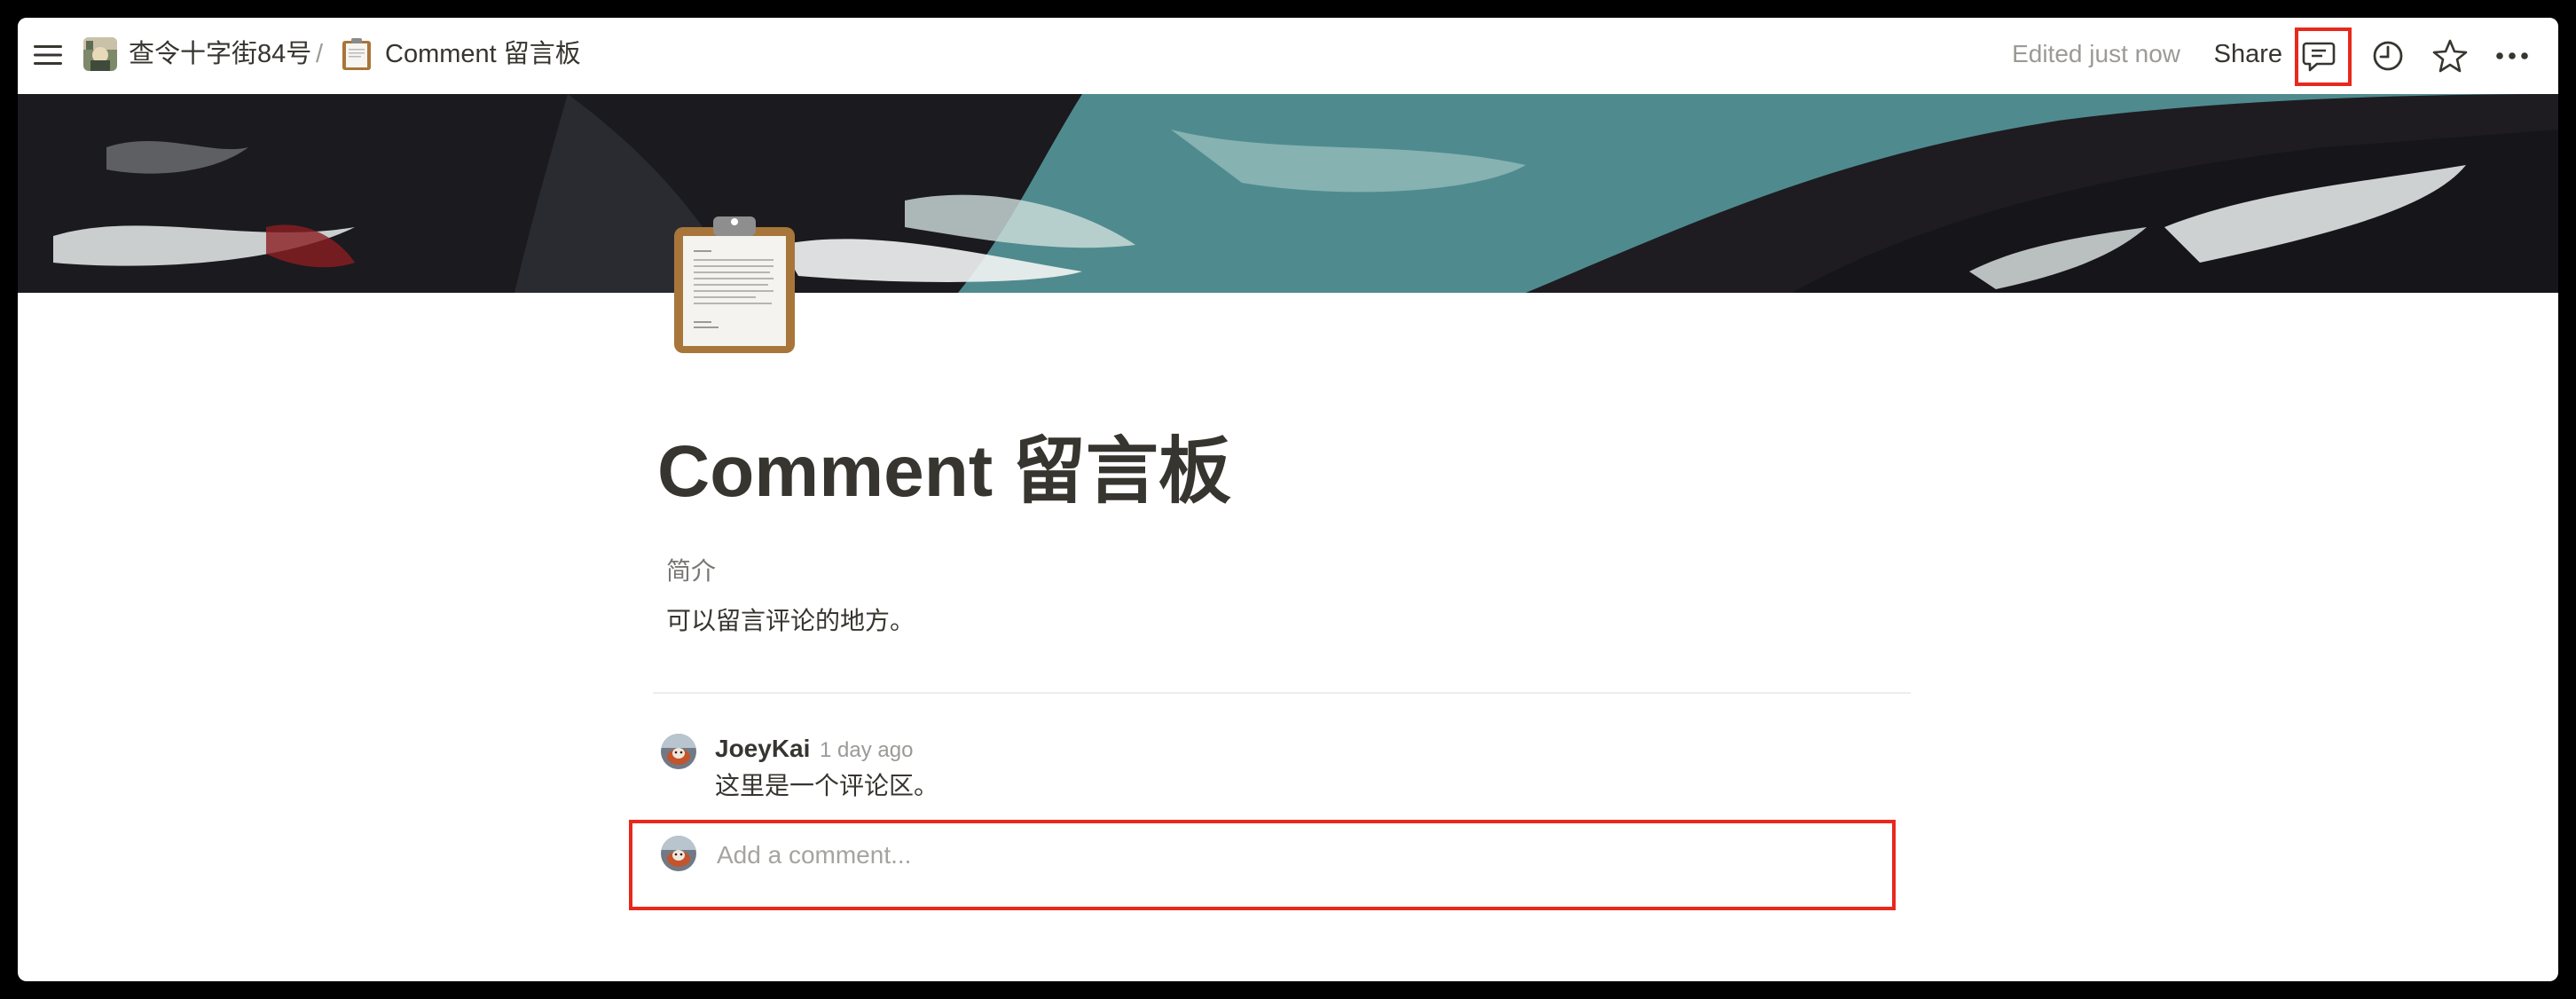 The width and height of the screenshot is (2576, 999). What do you see at coordinates (48, 55) in the screenshot?
I see `menu-icon` at bounding box center [48, 55].